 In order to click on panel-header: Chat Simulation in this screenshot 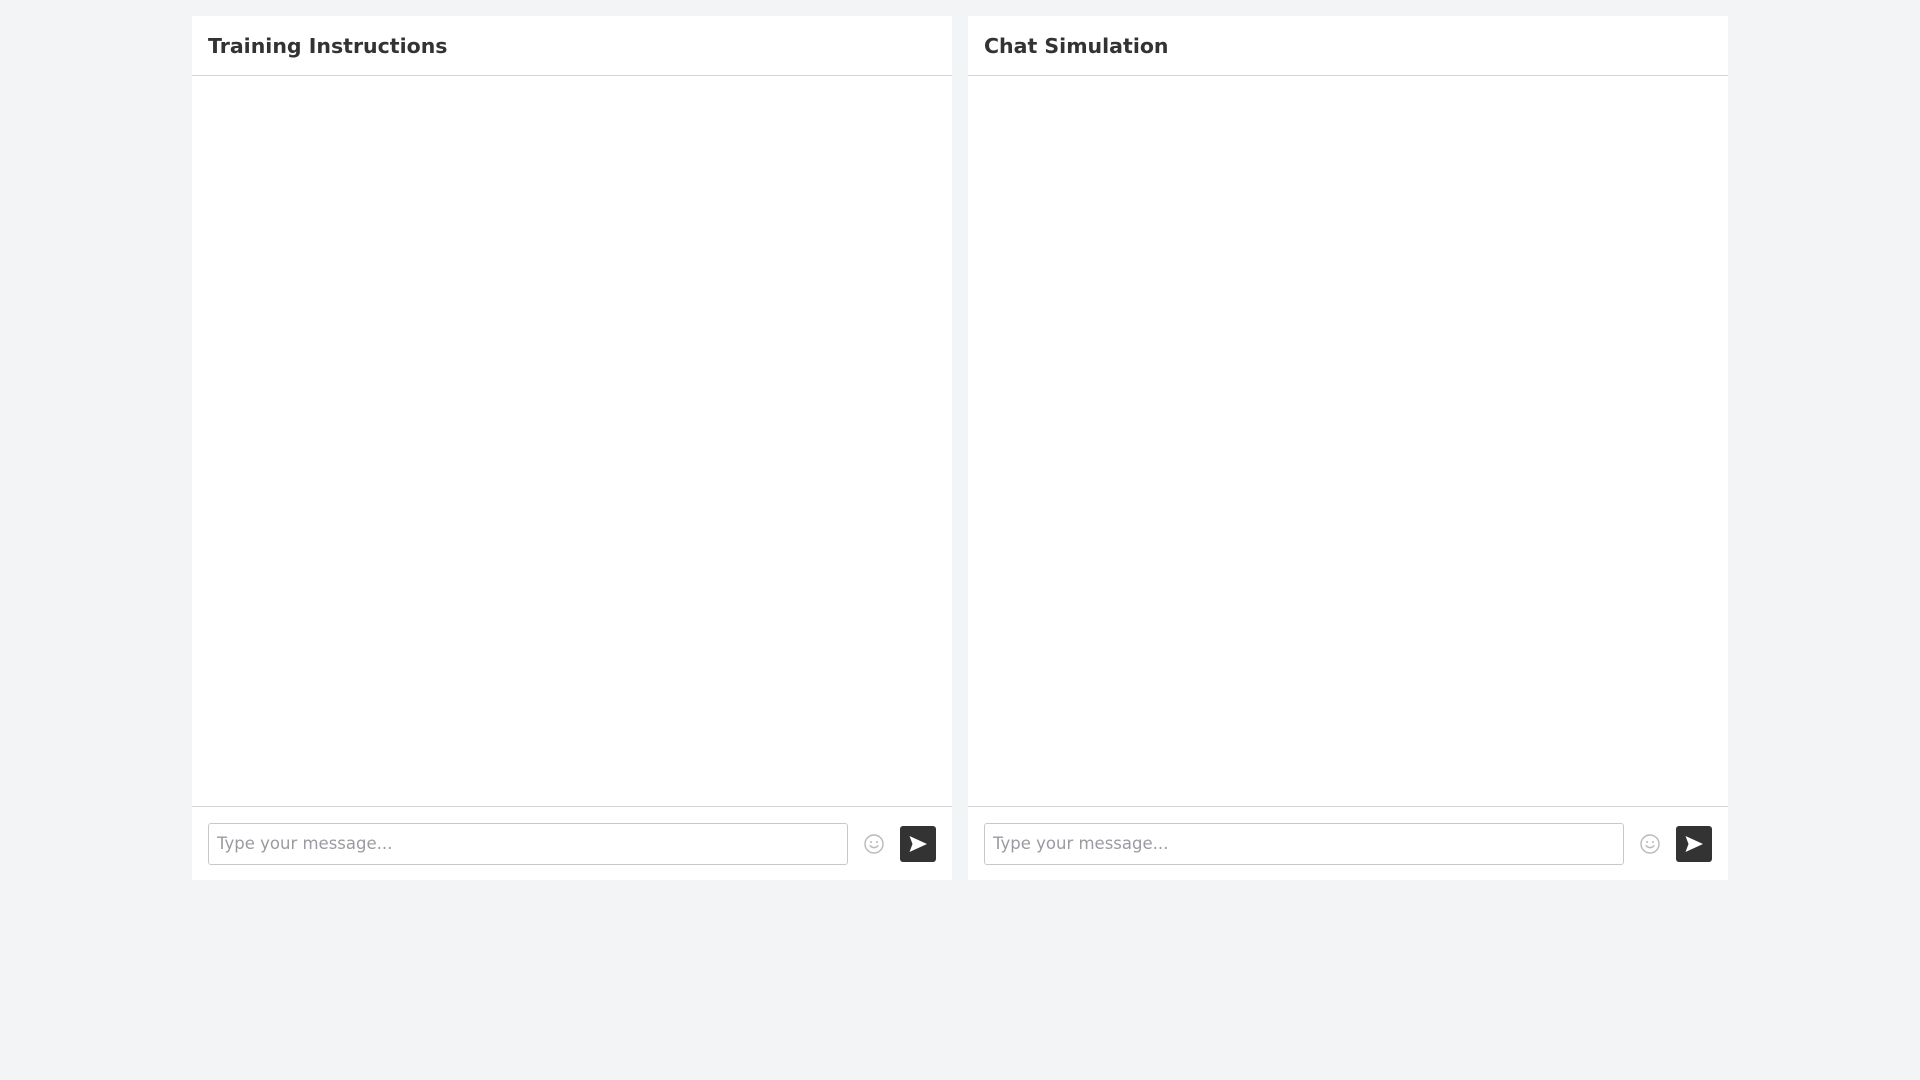, I will do `click(1348, 46)`.